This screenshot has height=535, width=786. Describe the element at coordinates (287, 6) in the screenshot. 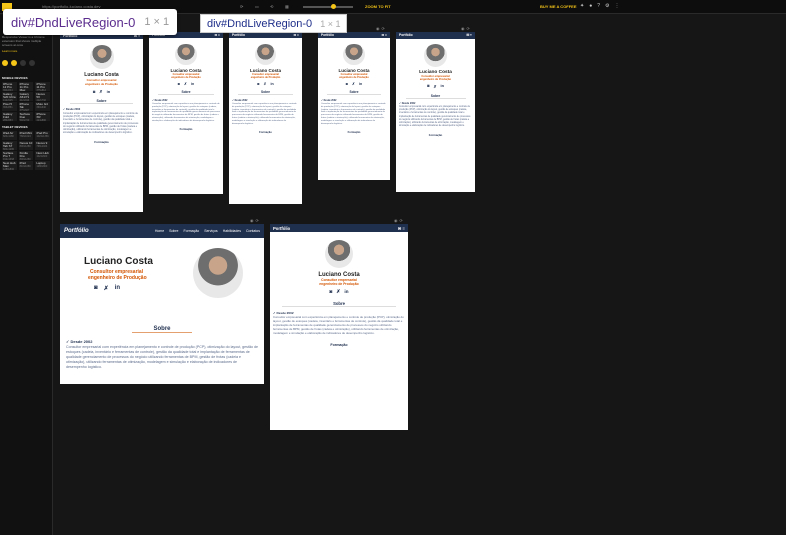

I see `layout-icon: ▦` at that location.